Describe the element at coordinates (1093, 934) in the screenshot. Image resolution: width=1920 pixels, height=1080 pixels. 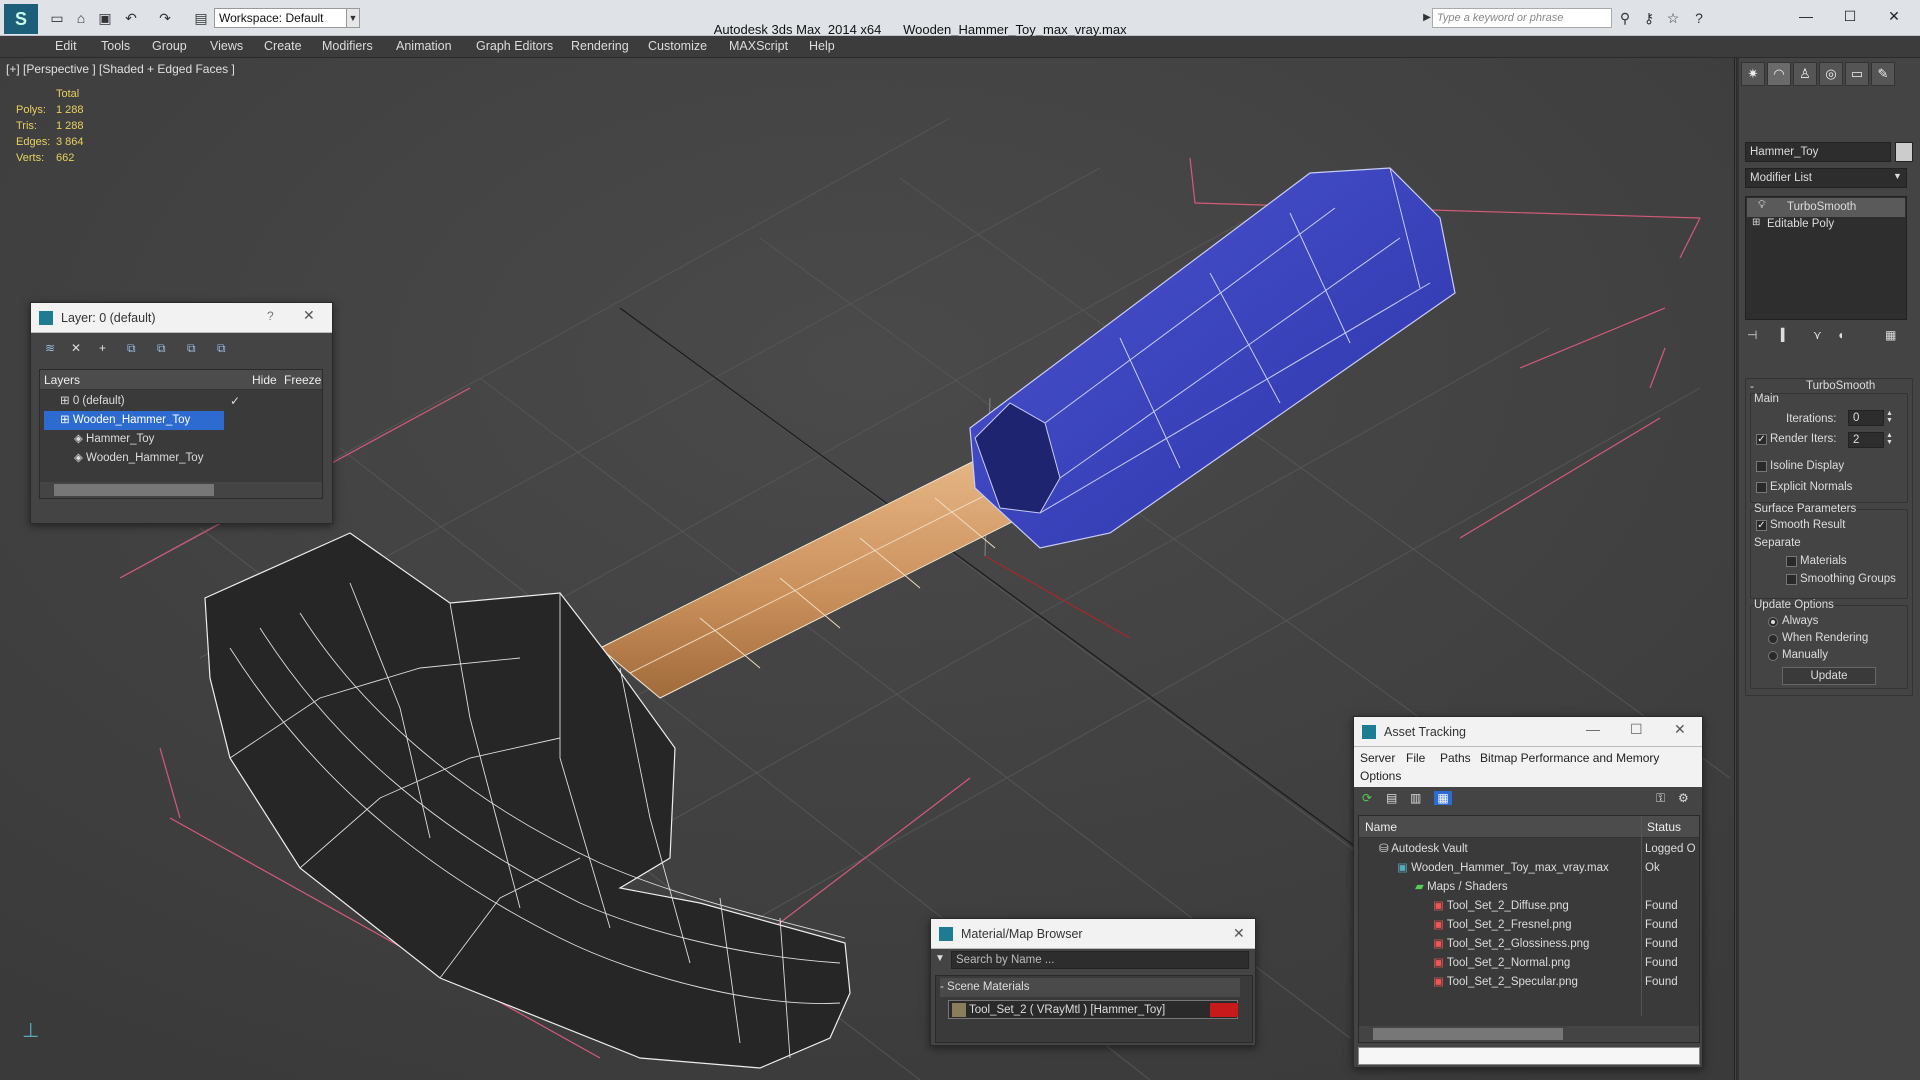
I see `material-browser-title: Material/Map Browser` at that location.